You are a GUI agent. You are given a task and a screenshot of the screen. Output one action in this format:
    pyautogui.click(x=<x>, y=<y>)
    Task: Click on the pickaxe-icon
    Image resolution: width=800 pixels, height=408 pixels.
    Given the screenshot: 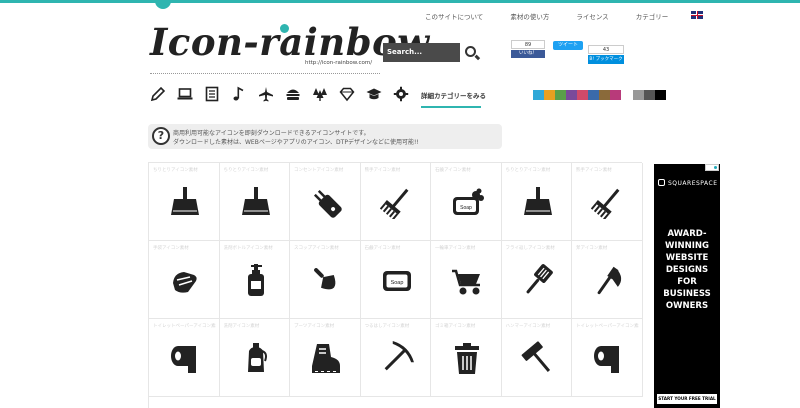 What is the action you would take?
    pyautogui.click(x=397, y=358)
    